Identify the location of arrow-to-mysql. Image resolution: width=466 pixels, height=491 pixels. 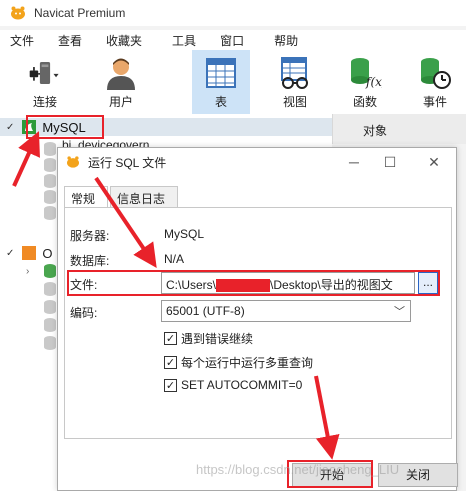
(26, 159).